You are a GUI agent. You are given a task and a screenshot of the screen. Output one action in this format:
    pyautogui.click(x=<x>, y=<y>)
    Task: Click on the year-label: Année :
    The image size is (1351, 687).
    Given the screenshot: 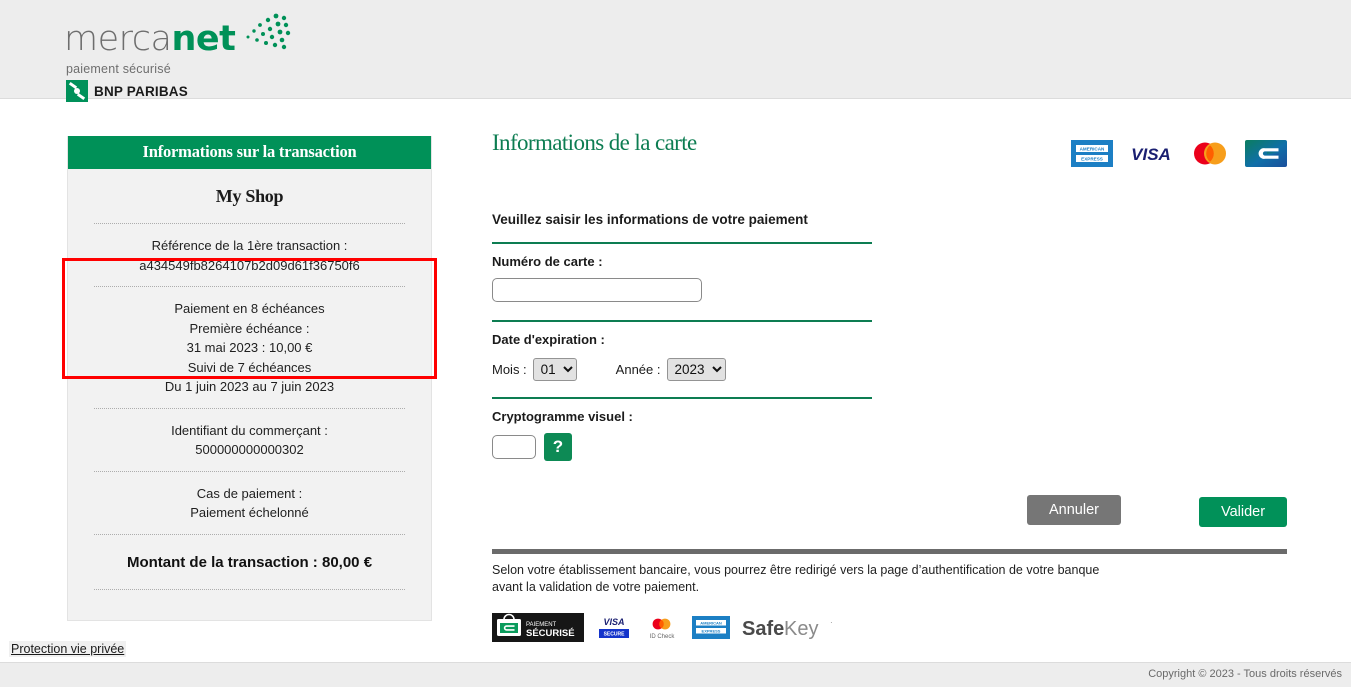 What is the action you would take?
    pyautogui.click(x=638, y=369)
    